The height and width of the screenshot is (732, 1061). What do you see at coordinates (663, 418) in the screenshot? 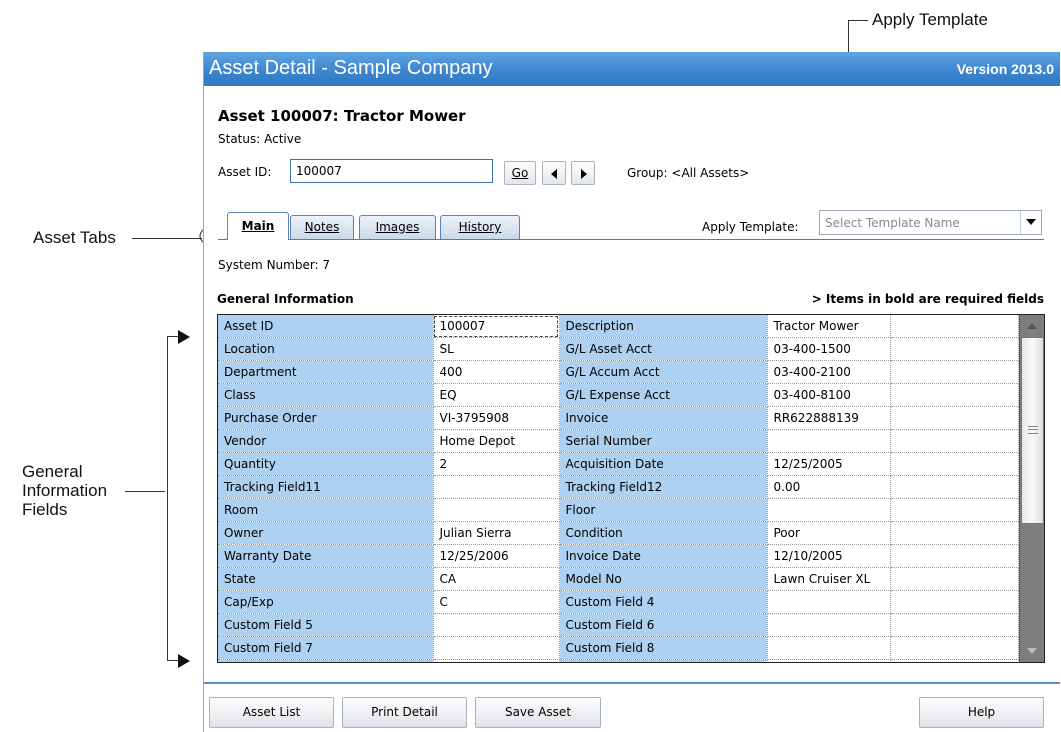
I see `field-label: Invoice` at bounding box center [663, 418].